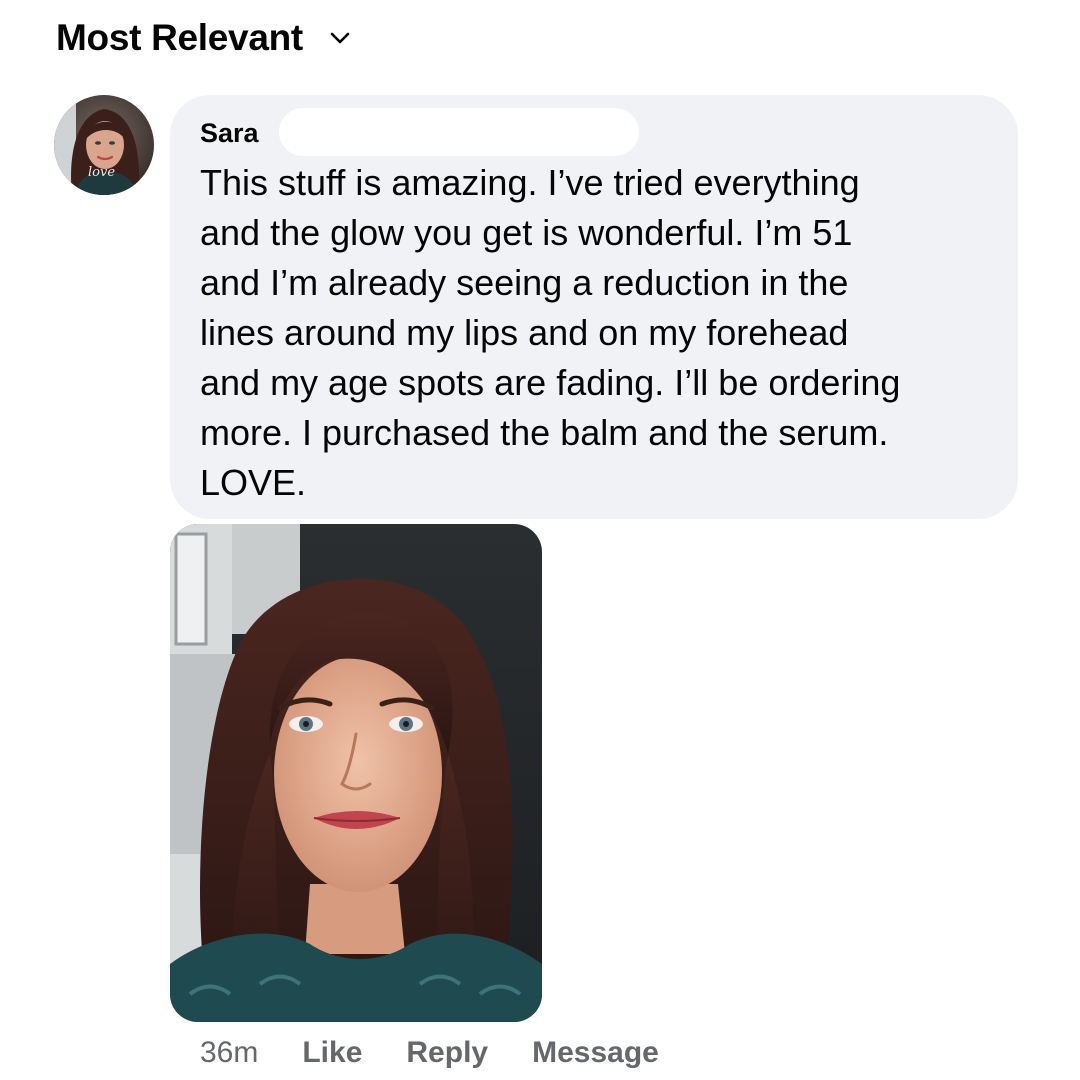 Image resolution: width=1080 pixels, height=1080 pixels. I want to click on sort-dropdown: Most Relevant, so click(203, 38).